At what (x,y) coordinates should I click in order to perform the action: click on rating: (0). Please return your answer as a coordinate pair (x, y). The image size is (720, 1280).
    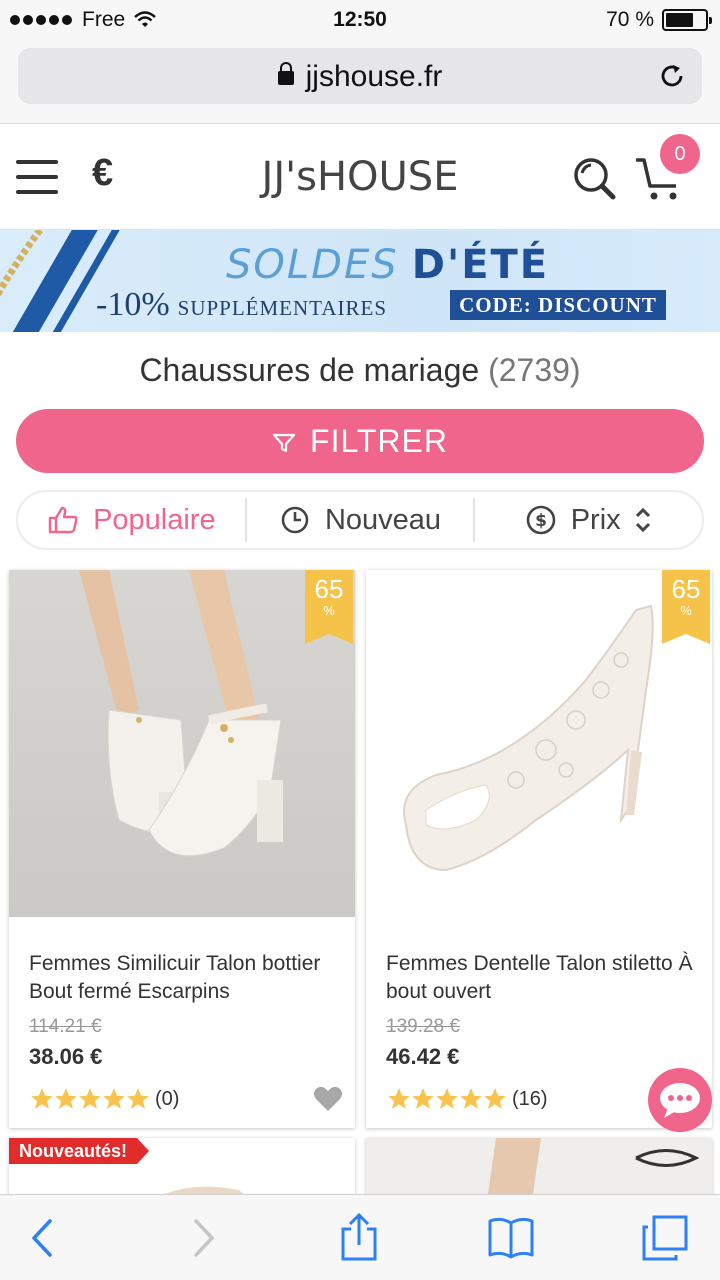
    Looking at the image, I should click on (104, 1099).